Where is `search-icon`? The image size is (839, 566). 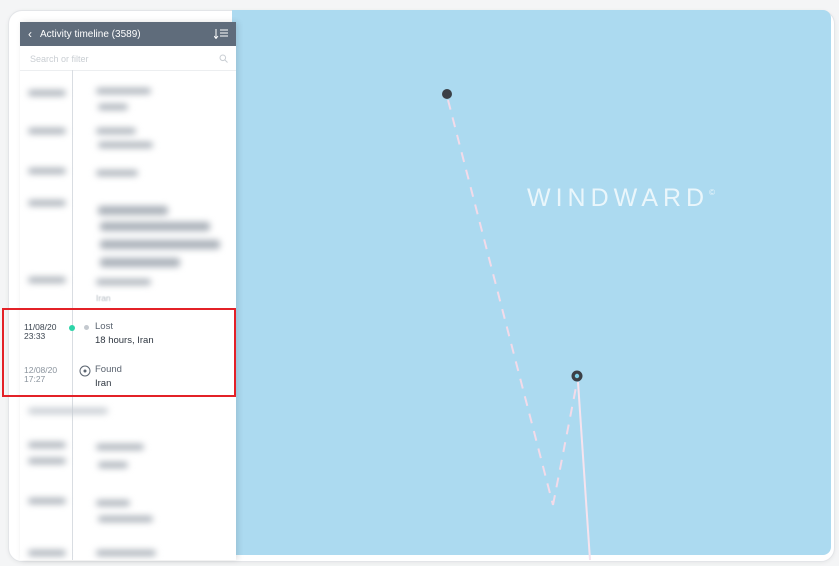 search-icon is located at coordinates (223, 59).